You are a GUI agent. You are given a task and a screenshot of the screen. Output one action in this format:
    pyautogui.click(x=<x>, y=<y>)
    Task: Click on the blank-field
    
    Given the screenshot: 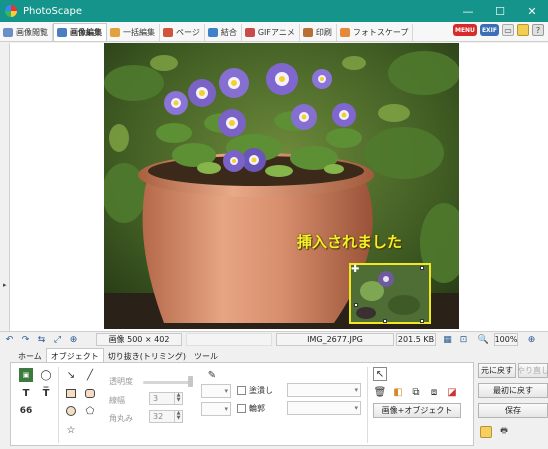 What is the action you would take?
    pyautogui.click(x=229, y=339)
    